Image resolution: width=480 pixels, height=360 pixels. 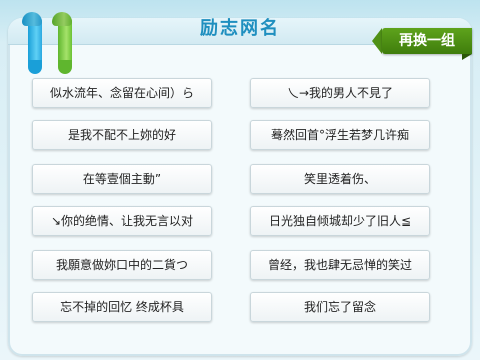 I want to click on name-item: 笑里透着伤、, so click(x=340, y=179).